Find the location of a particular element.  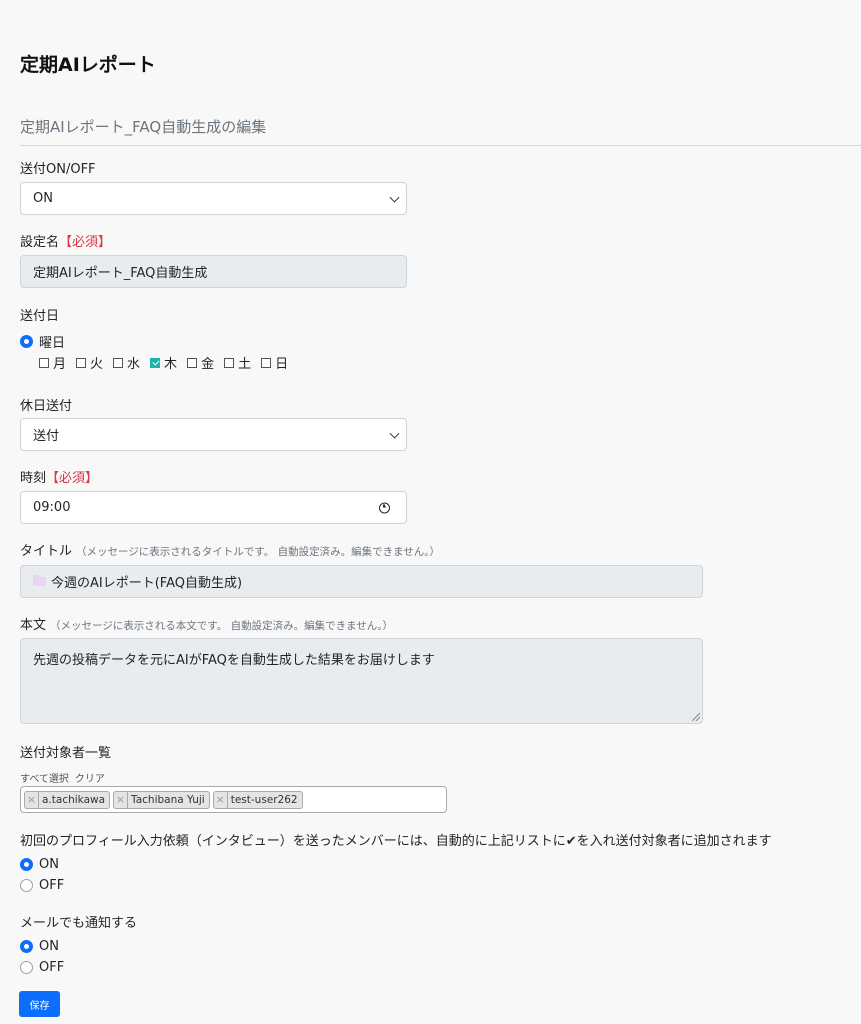

email-notify-on-label: ON is located at coordinates (49, 946).